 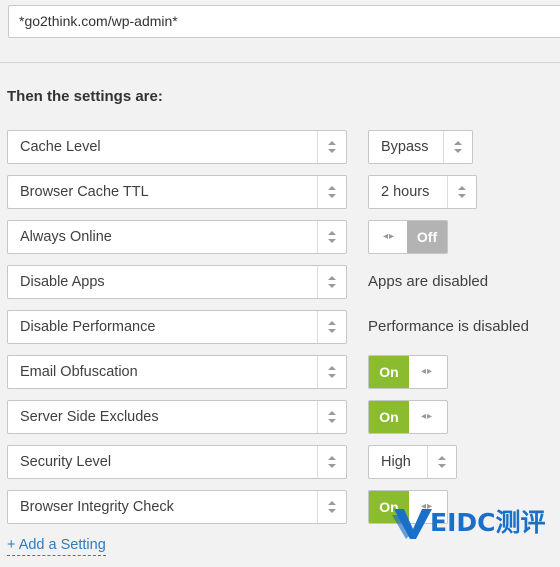 What do you see at coordinates (405, 147) in the screenshot?
I see `value-select-label: Bypass` at bounding box center [405, 147].